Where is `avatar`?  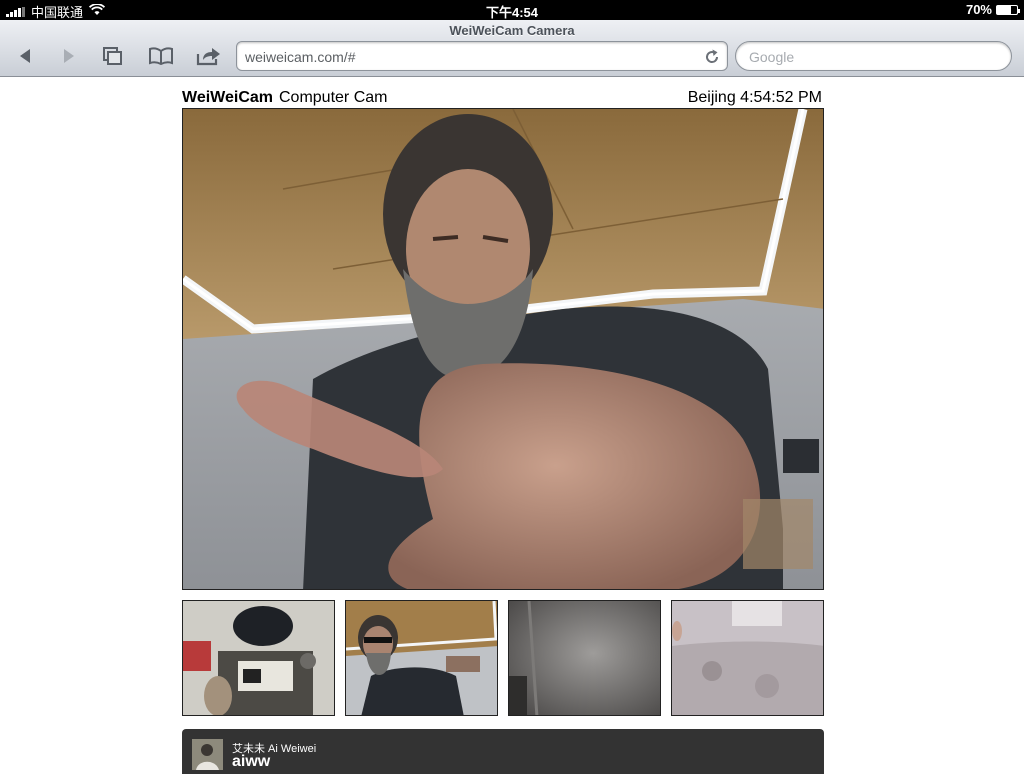 avatar is located at coordinates (207, 754).